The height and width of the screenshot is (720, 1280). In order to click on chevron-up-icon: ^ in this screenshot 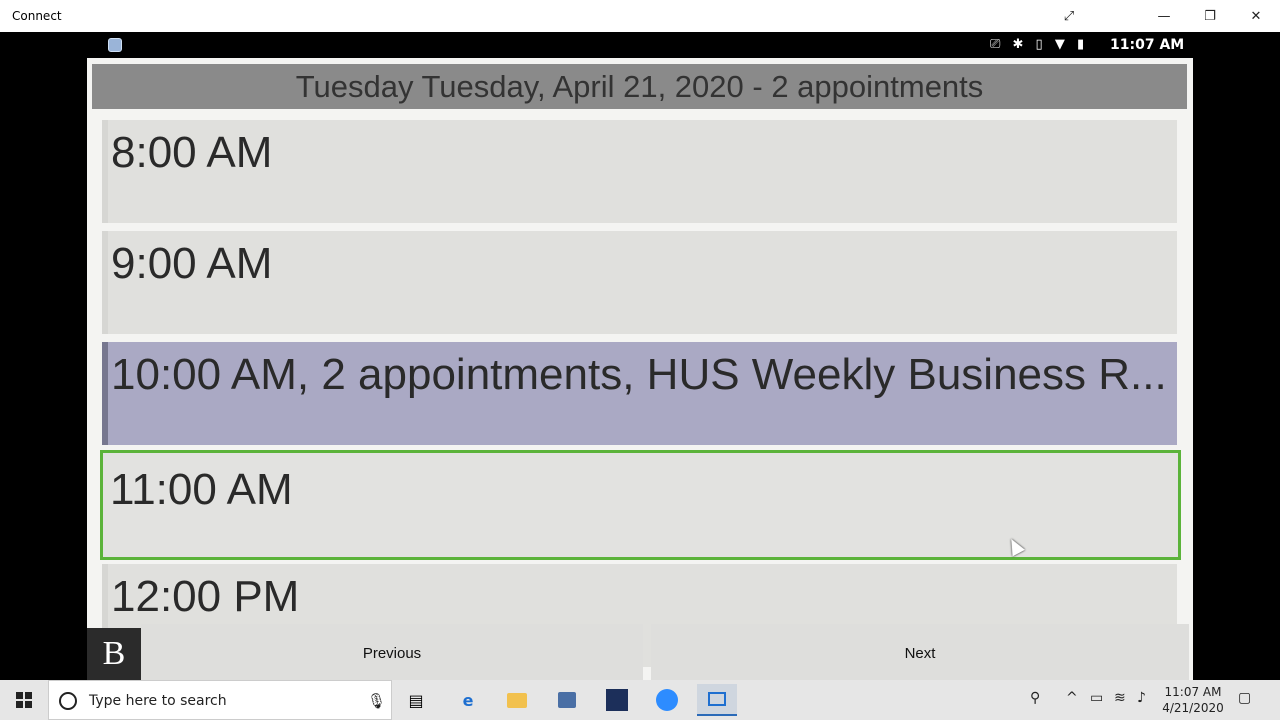, I will do `click(1072, 698)`.